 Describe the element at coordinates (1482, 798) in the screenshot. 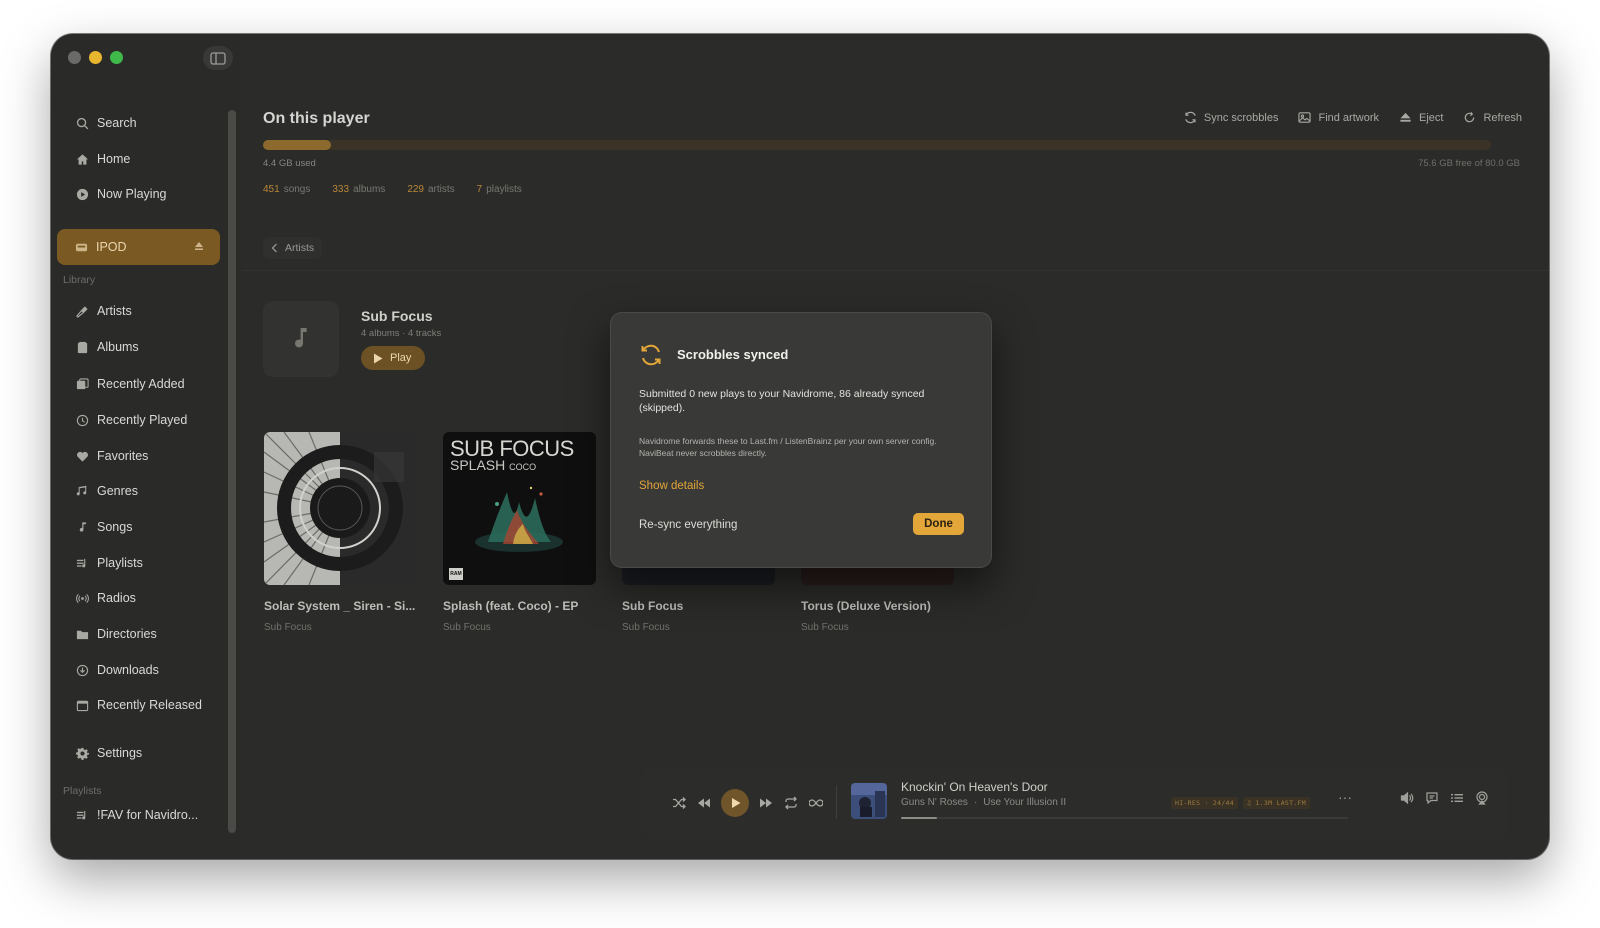

I see `airplay-button` at that location.